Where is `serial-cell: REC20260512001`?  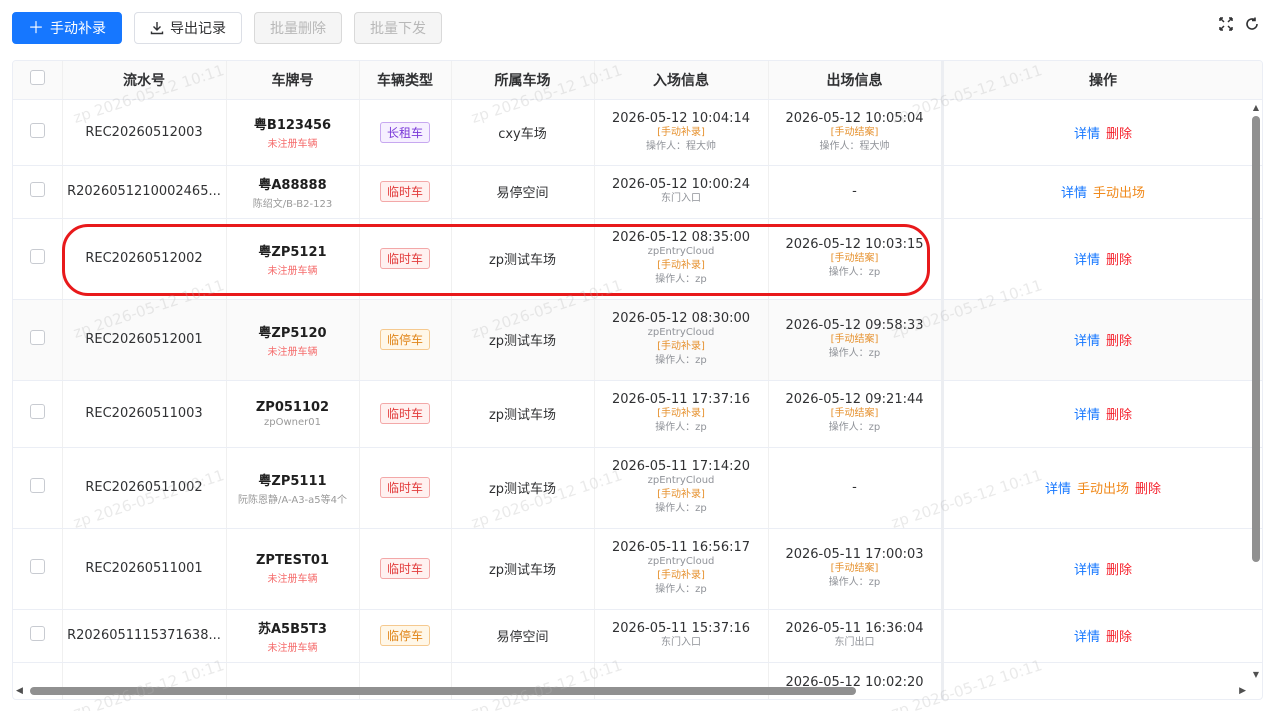
serial-cell: REC20260512001 is located at coordinates (144, 340).